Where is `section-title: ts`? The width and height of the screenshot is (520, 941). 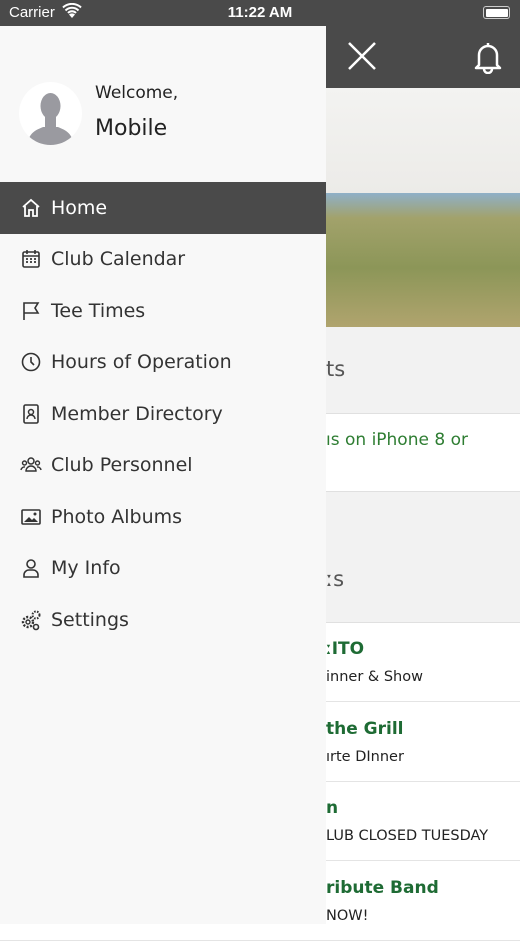 section-title: ts is located at coordinates (336, 369).